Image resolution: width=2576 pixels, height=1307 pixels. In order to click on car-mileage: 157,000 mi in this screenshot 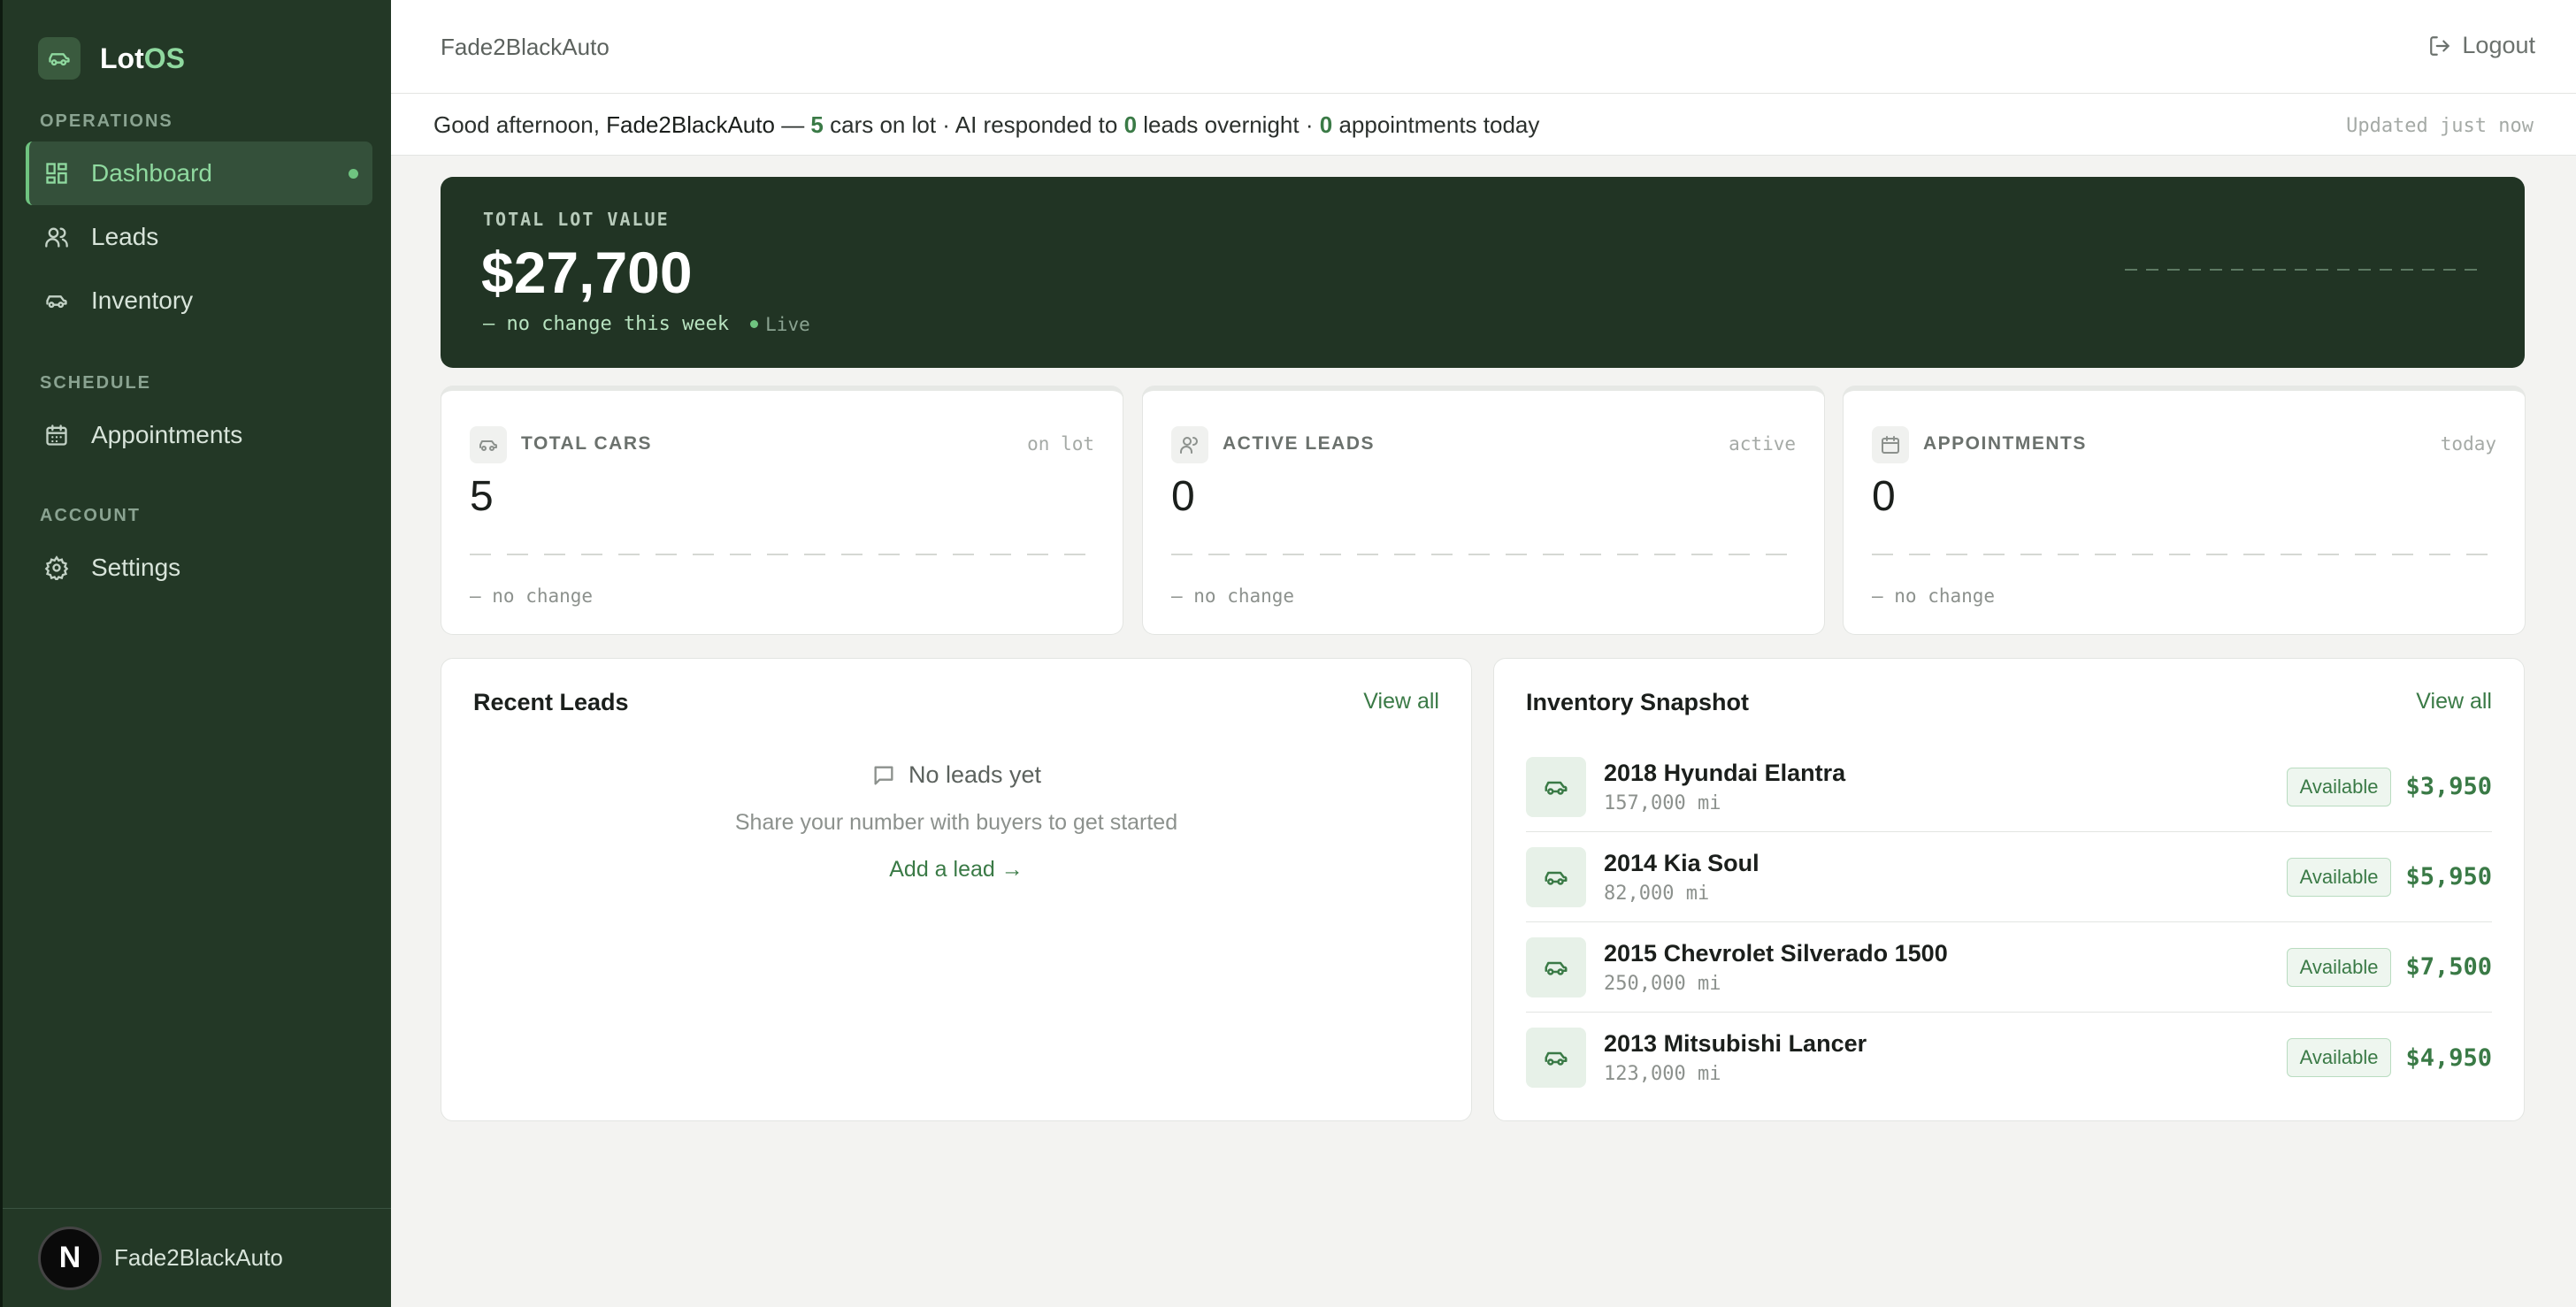, I will do `click(1662, 802)`.